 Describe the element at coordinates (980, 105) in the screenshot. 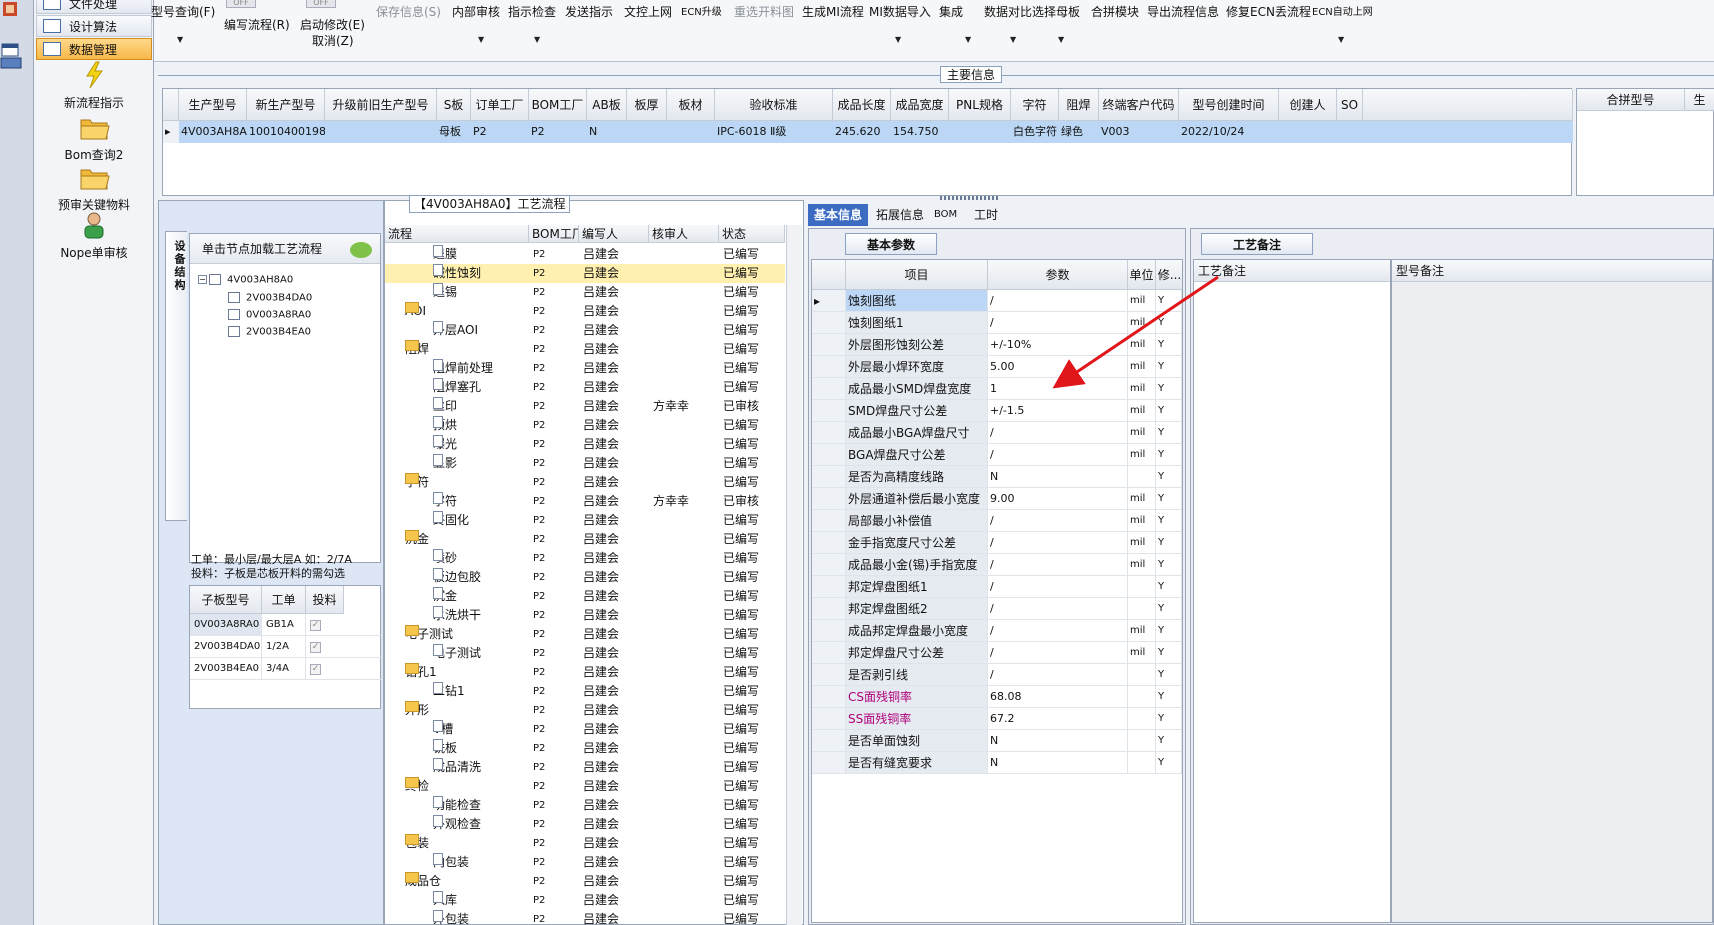

I see `main-col-header: PNL规格` at that location.